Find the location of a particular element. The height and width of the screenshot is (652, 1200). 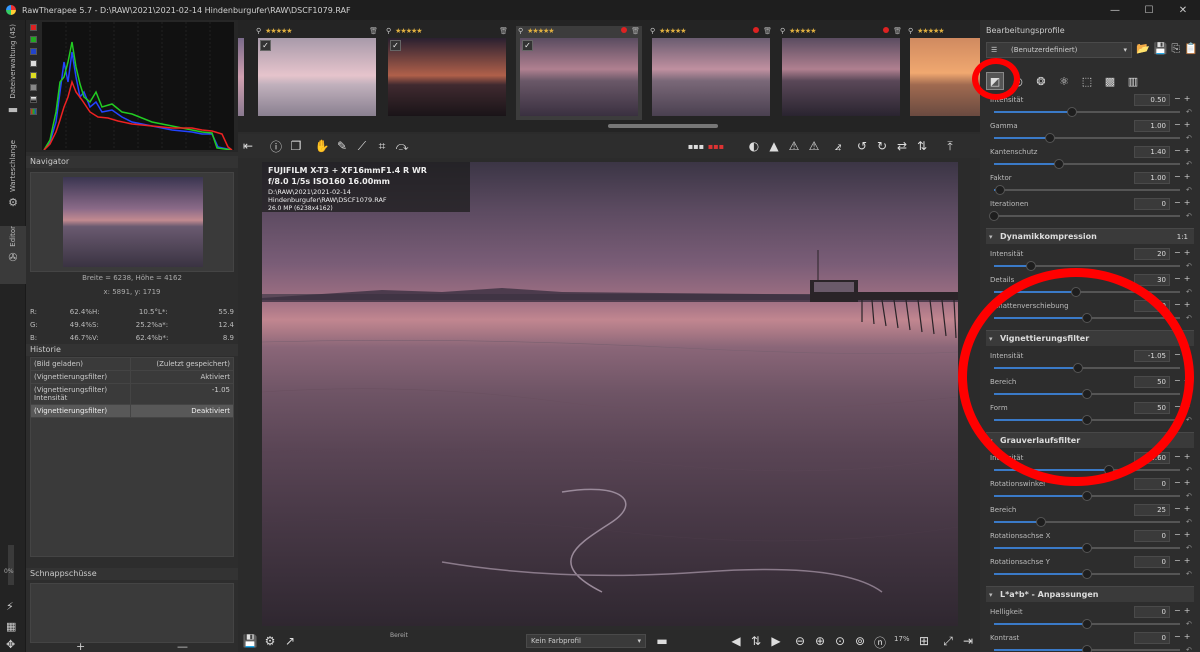

filmstrip-item: ⚲ ★★★★★ is located at coordinates (943, 73).